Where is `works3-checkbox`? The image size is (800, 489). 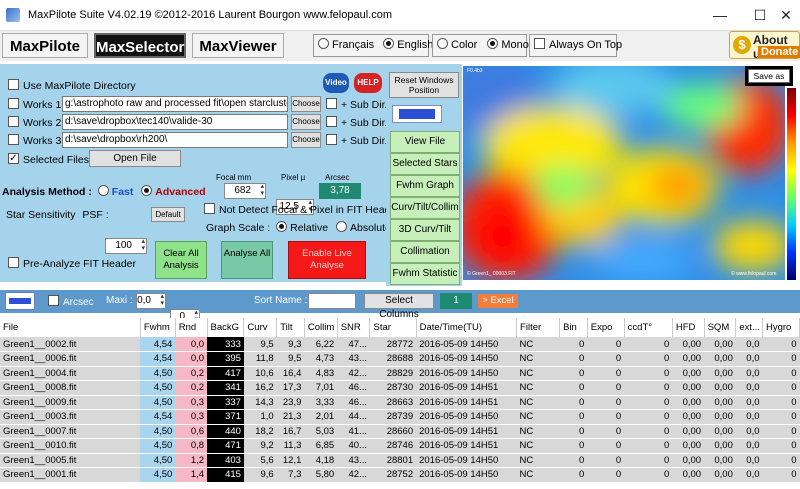 works3-checkbox is located at coordinates (13, 139).